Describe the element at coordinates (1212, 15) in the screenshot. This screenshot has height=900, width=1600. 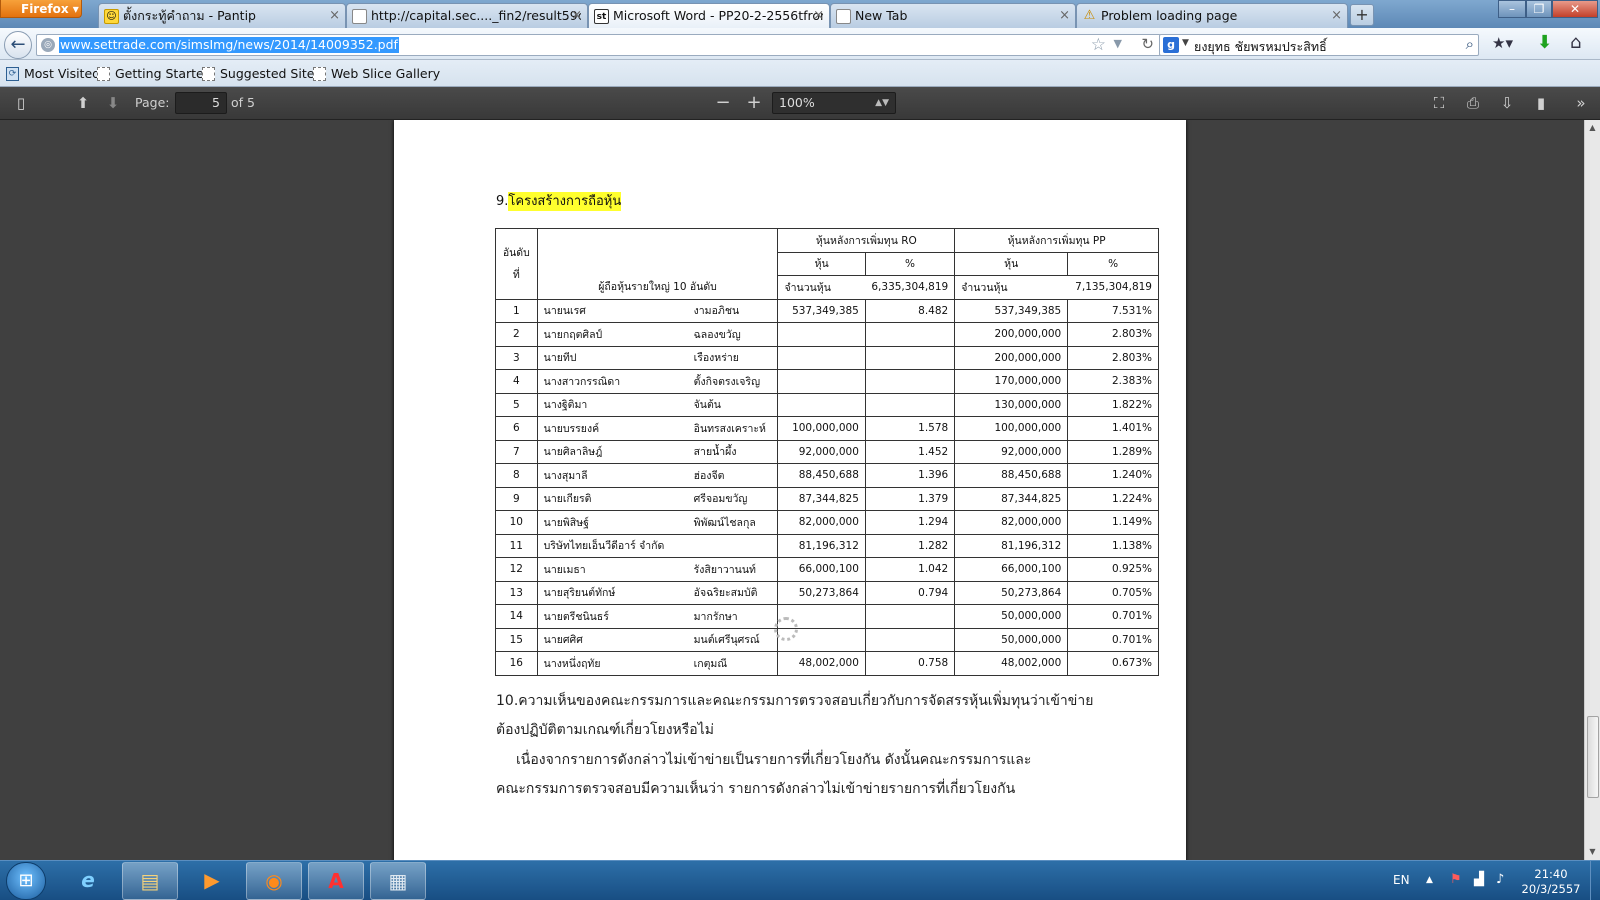
I see `tab-problem-loading: ⚠ Problem loading page ×` at that location.